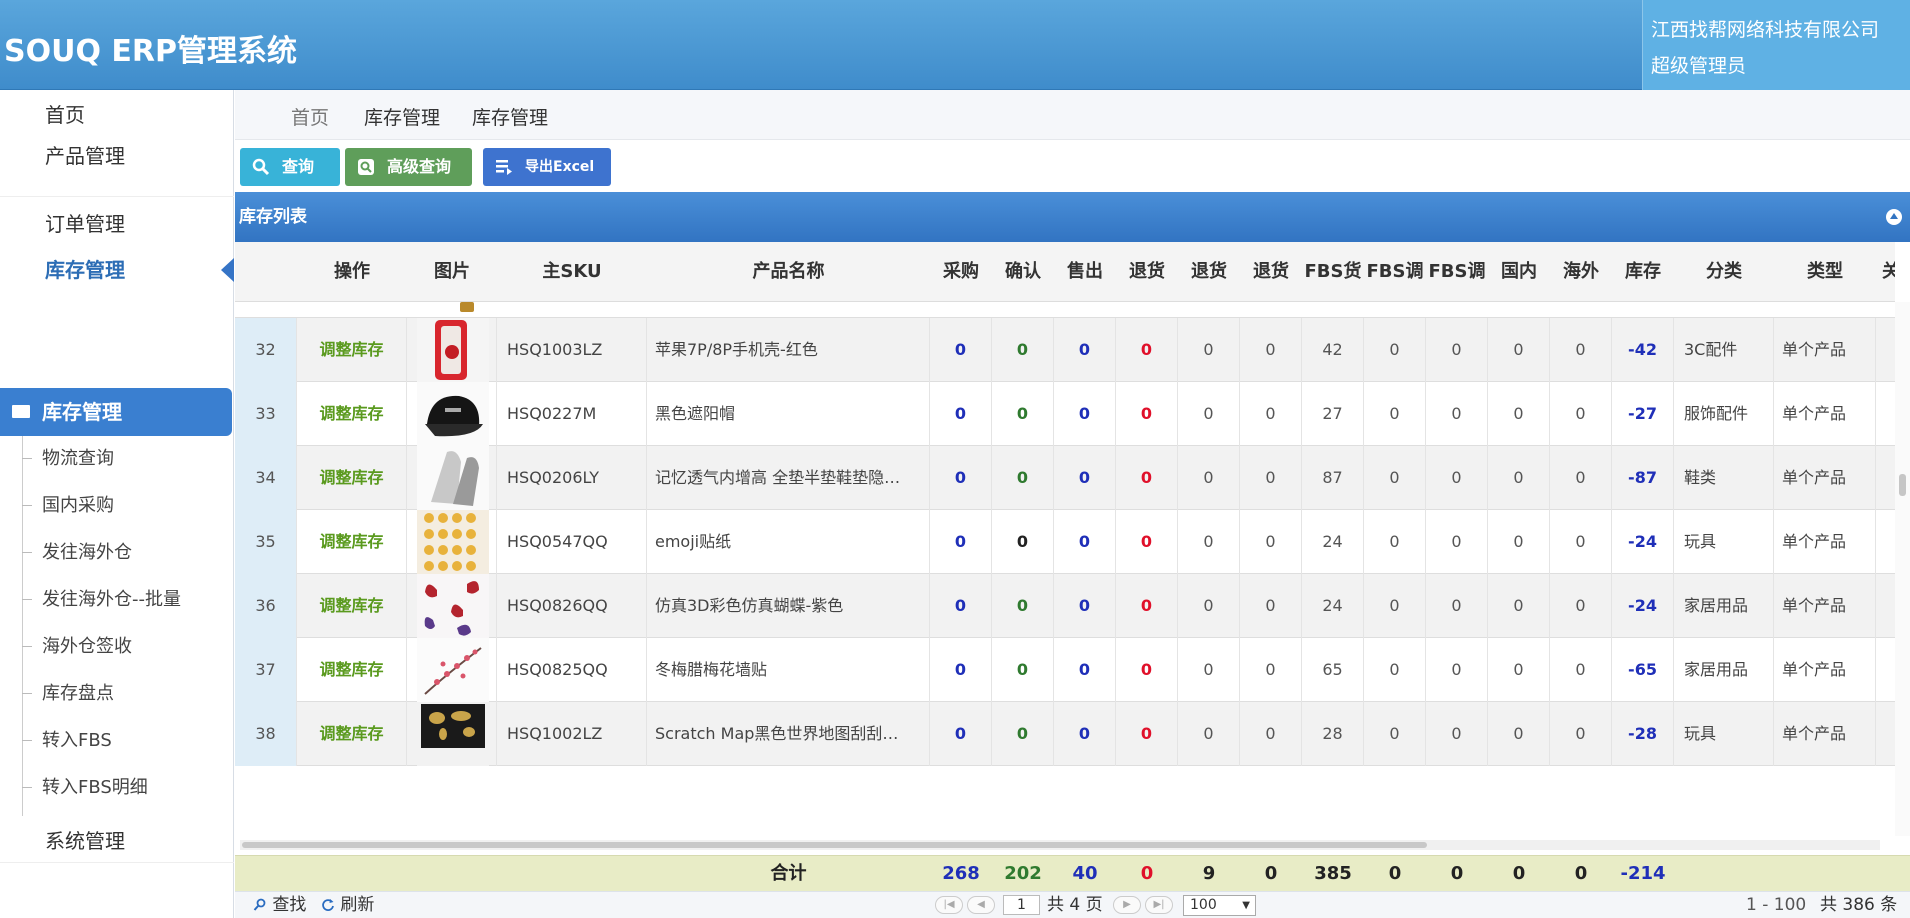 The width and height of the screenshot is (1910, 918). Describe the element at coordinates (117, 693) in the screenshot. I see `subnav-stocktake: 库存盘点` at that location.